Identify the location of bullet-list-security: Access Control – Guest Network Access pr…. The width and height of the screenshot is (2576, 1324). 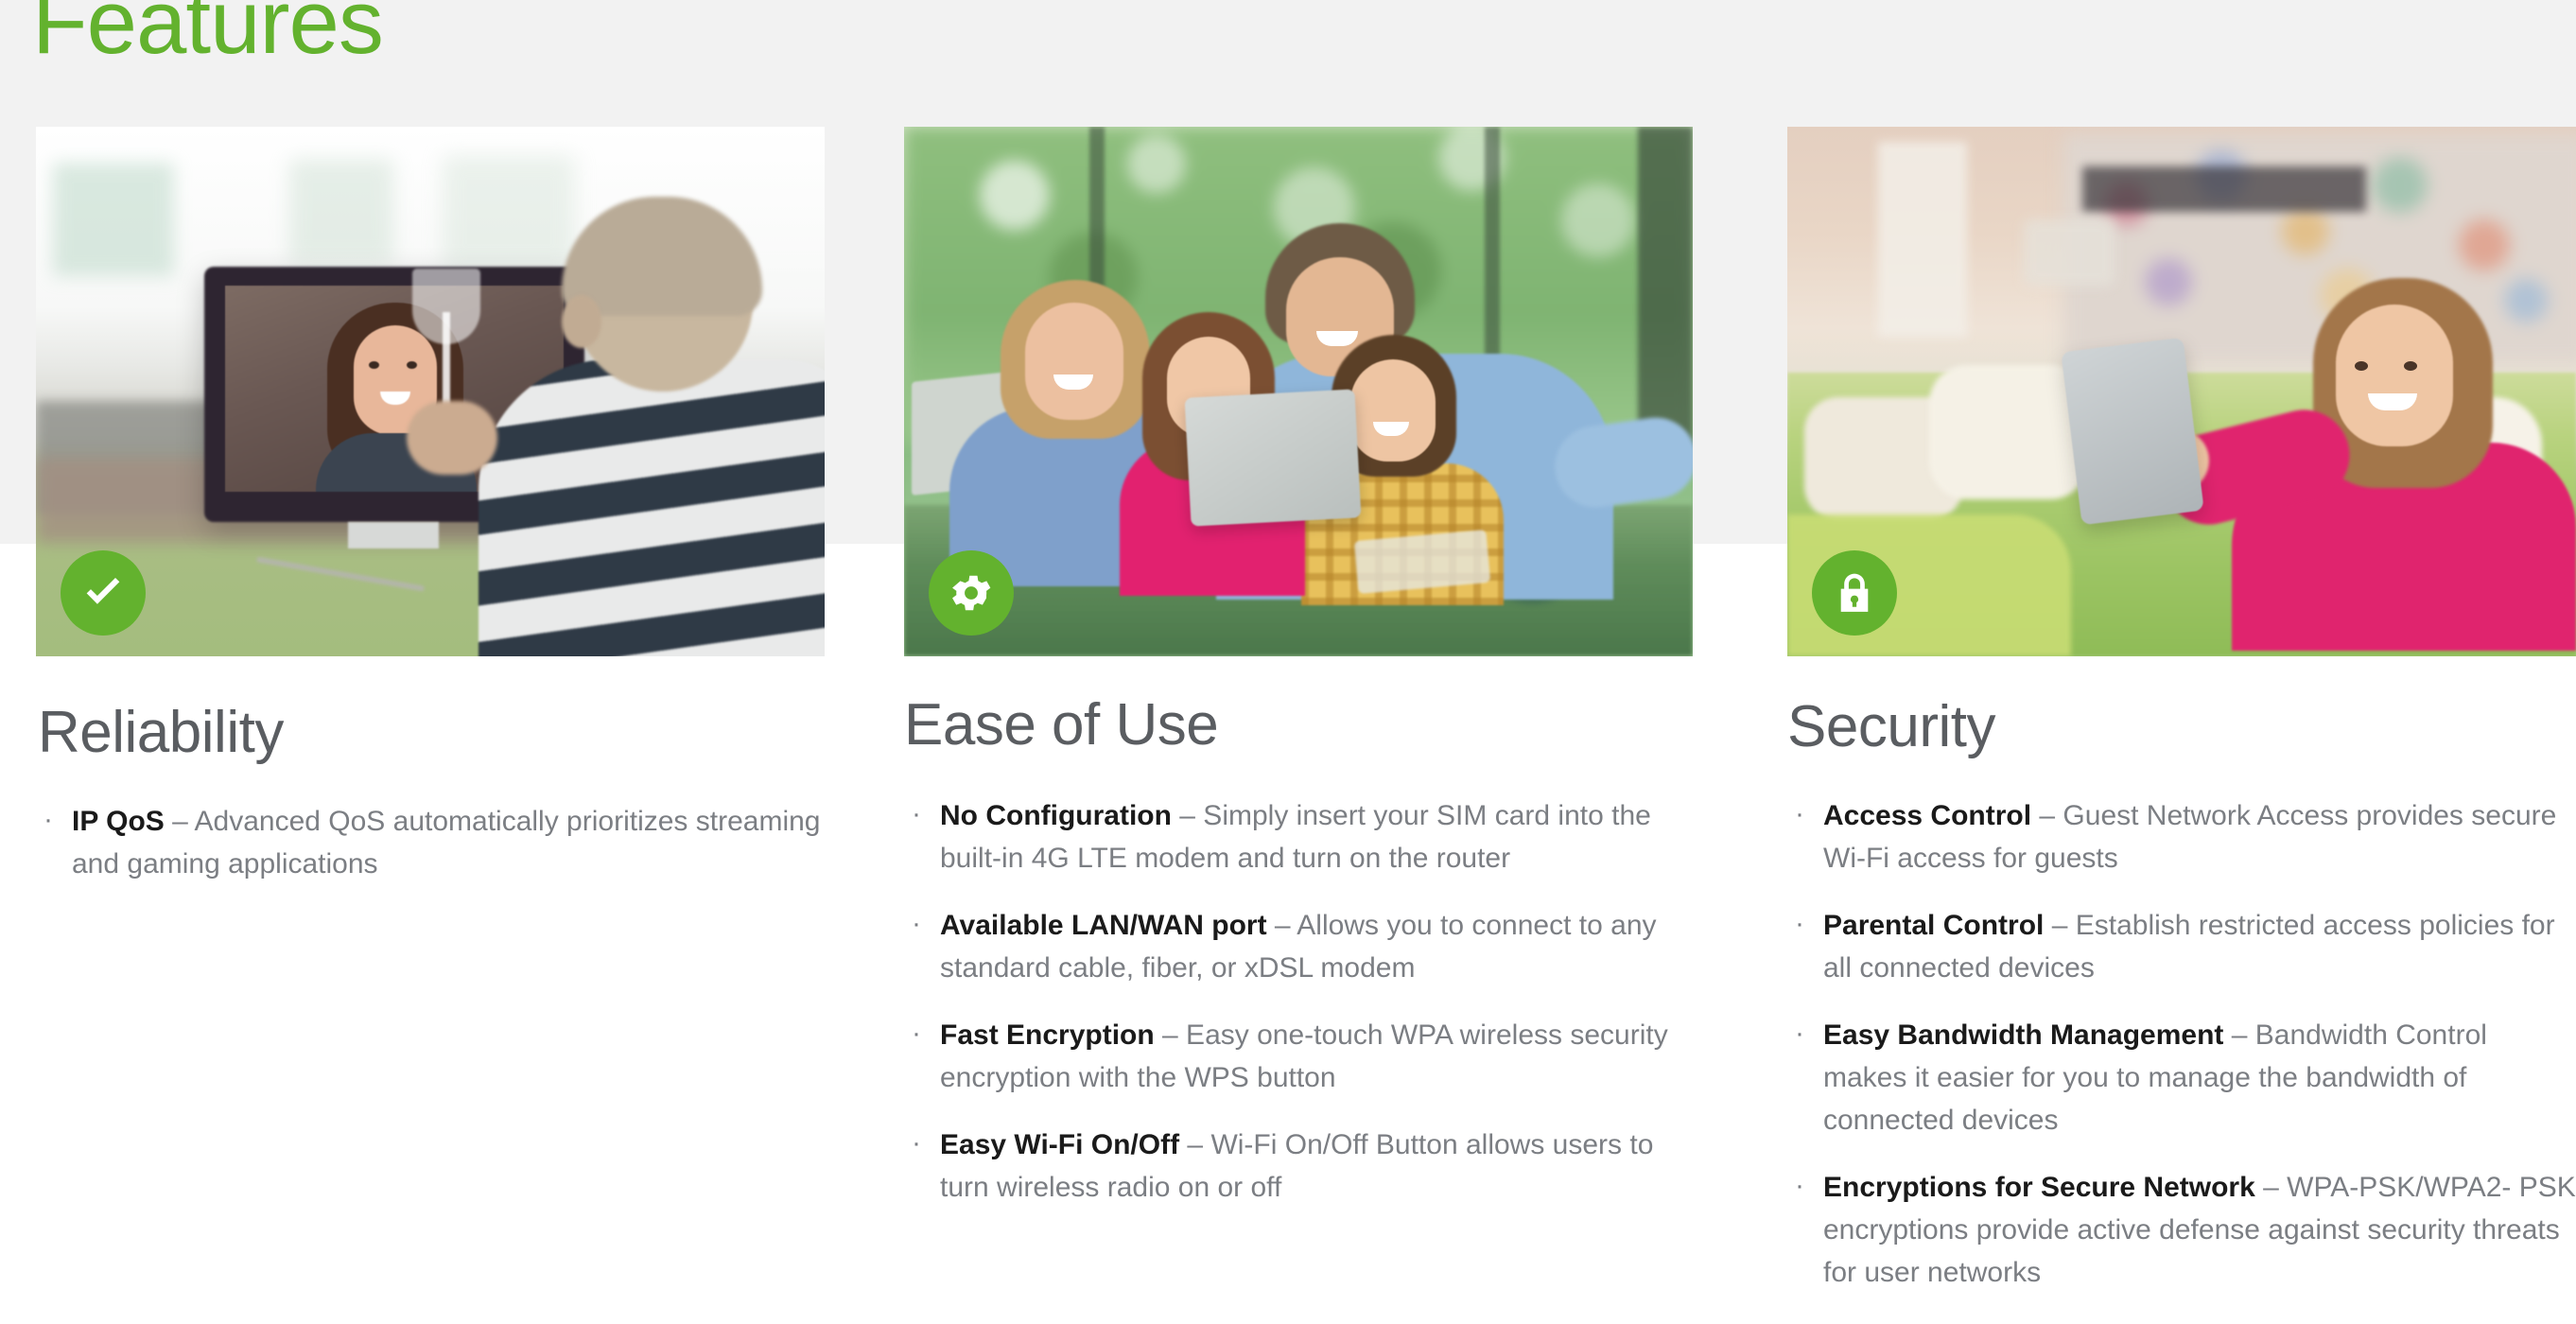
(2181, 1055).